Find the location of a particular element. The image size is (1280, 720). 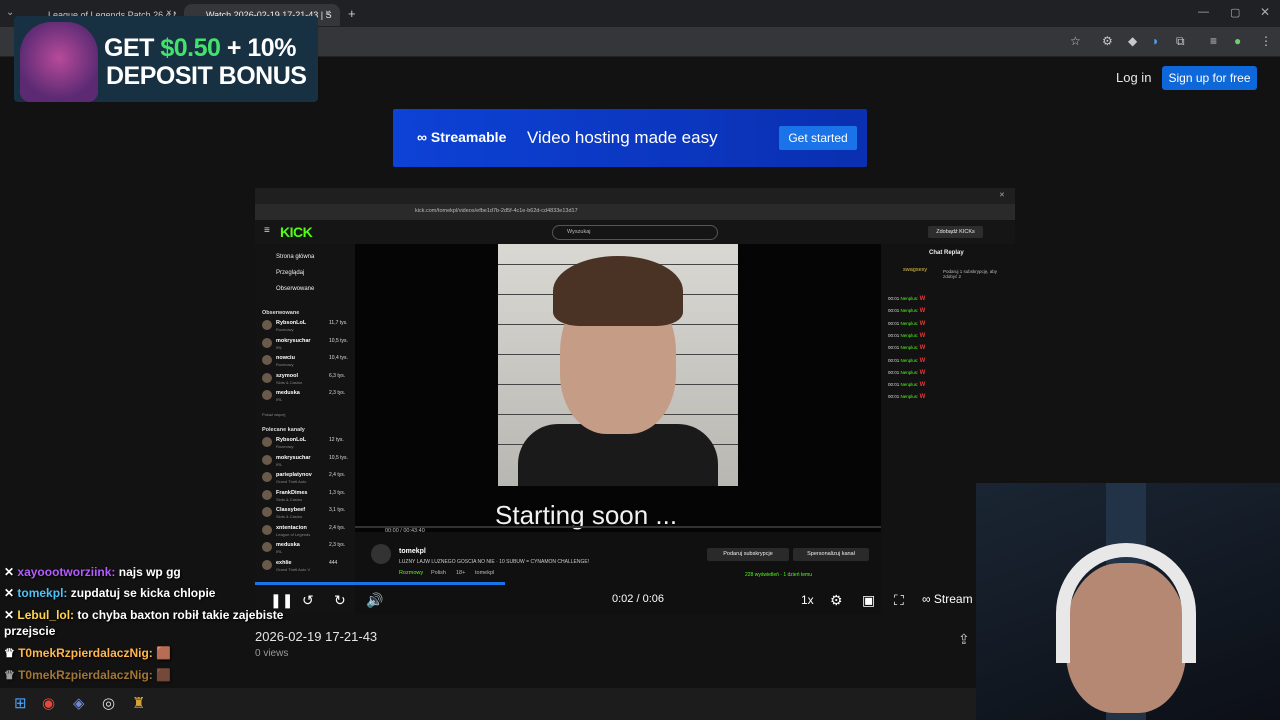

progress-bar-fill is located at coordinates (380, 583).